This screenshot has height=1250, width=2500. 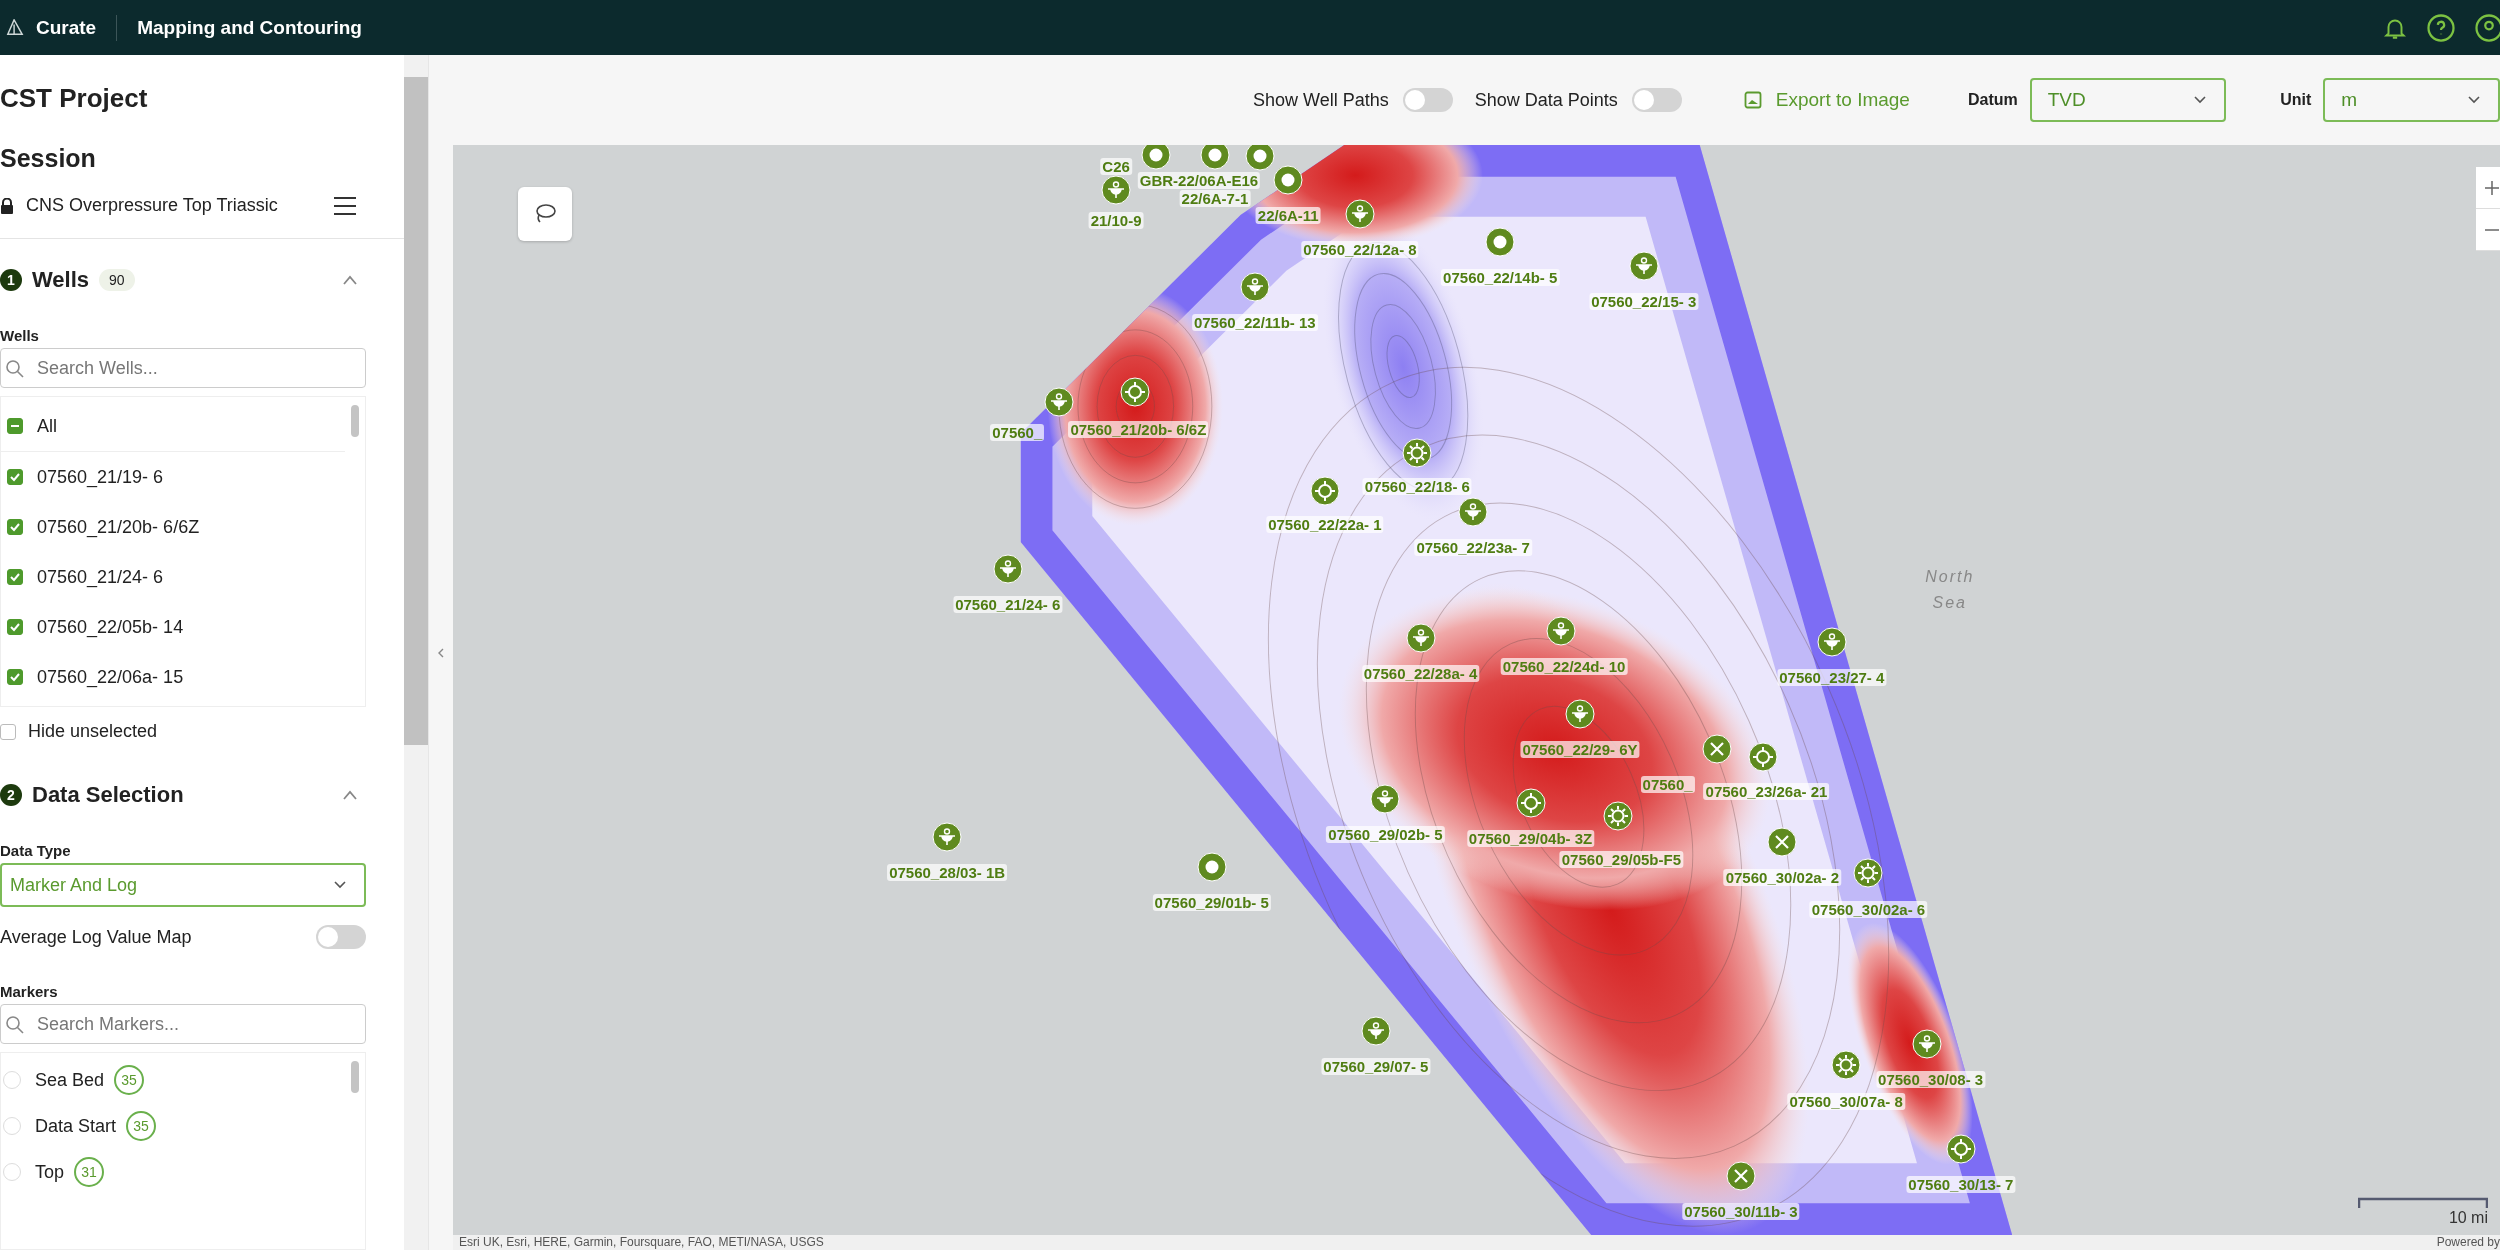 I want to click on well-label: 07560_22/14b- 5, so click(x=1500, y=278).